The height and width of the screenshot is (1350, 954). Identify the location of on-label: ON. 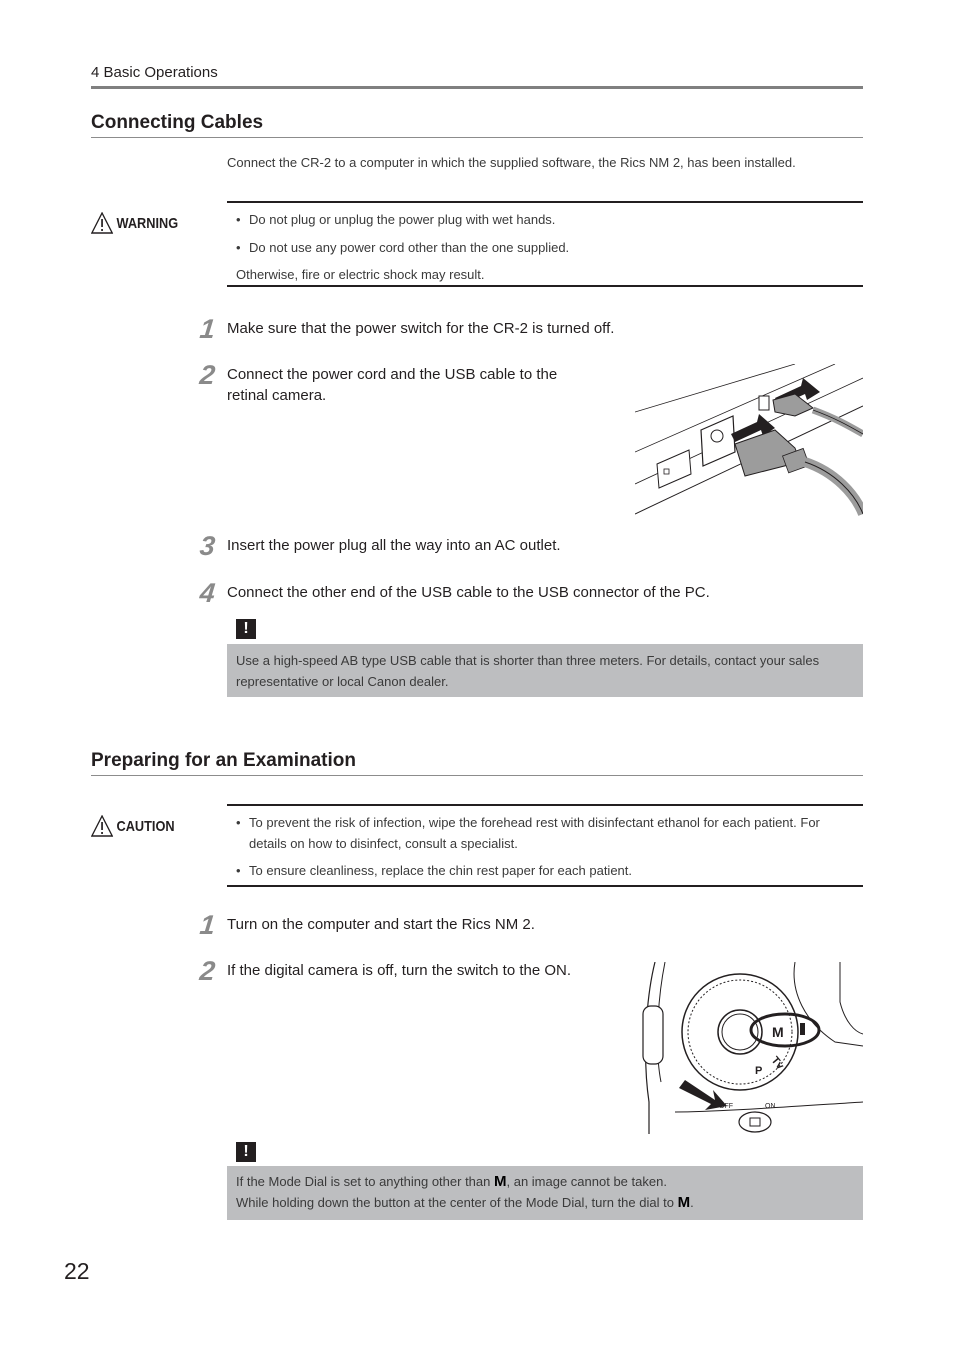
(770, 1106).